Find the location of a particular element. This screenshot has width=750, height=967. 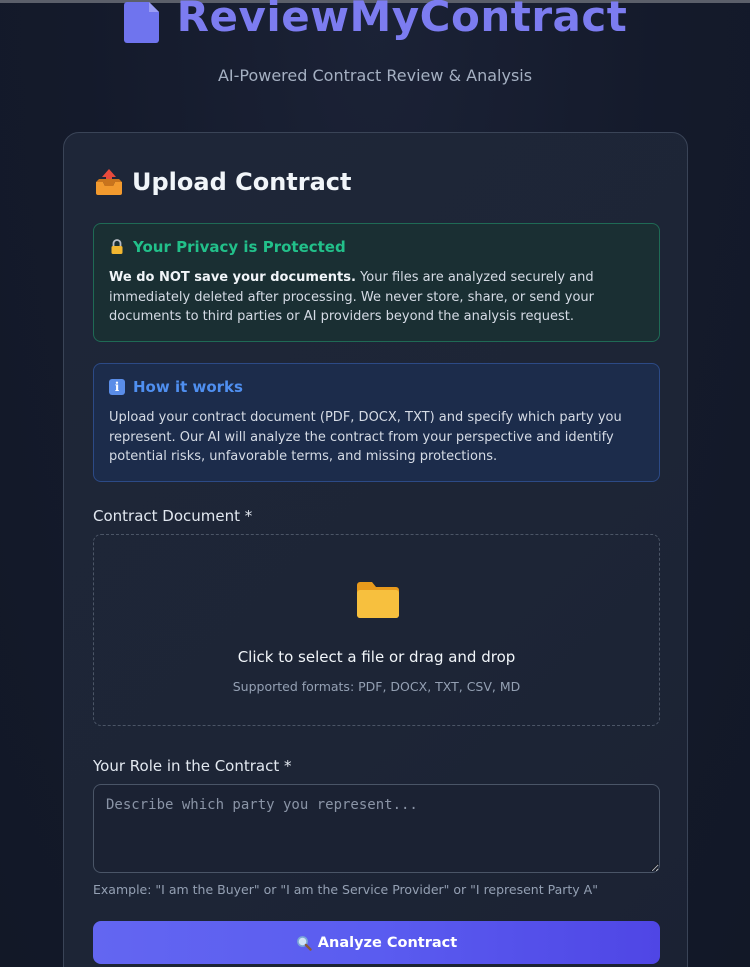

brand: ReviewMyContract is located at coordinates (375, 21).